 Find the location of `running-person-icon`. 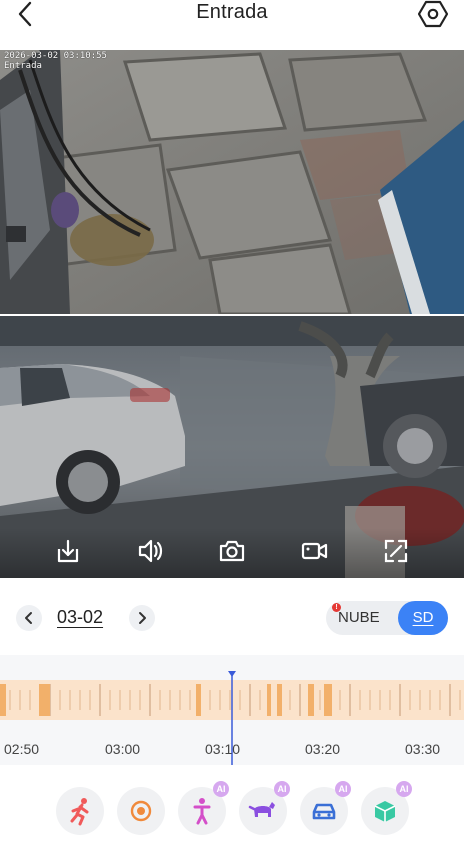

running-person-icon is located at coordinates (79, 812).